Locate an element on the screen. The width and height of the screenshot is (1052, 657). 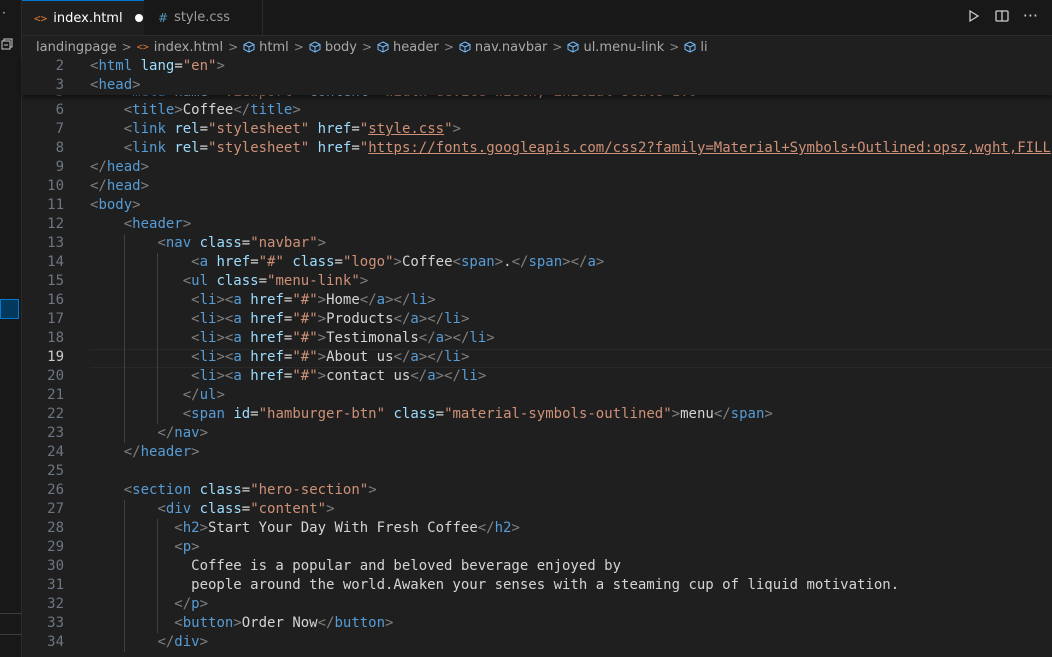
breadcrumb-symbol-li: li is located at coordinates (696, 47).